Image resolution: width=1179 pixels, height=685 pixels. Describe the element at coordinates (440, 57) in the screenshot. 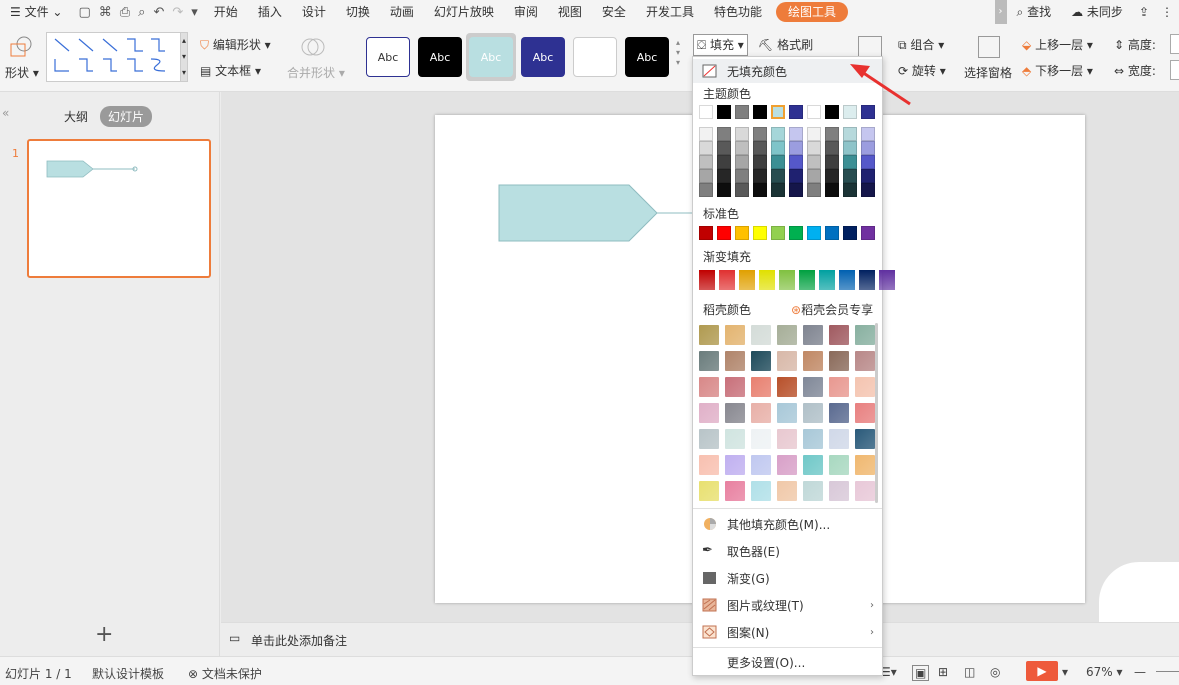

I see `style-black: Abc` at that location.